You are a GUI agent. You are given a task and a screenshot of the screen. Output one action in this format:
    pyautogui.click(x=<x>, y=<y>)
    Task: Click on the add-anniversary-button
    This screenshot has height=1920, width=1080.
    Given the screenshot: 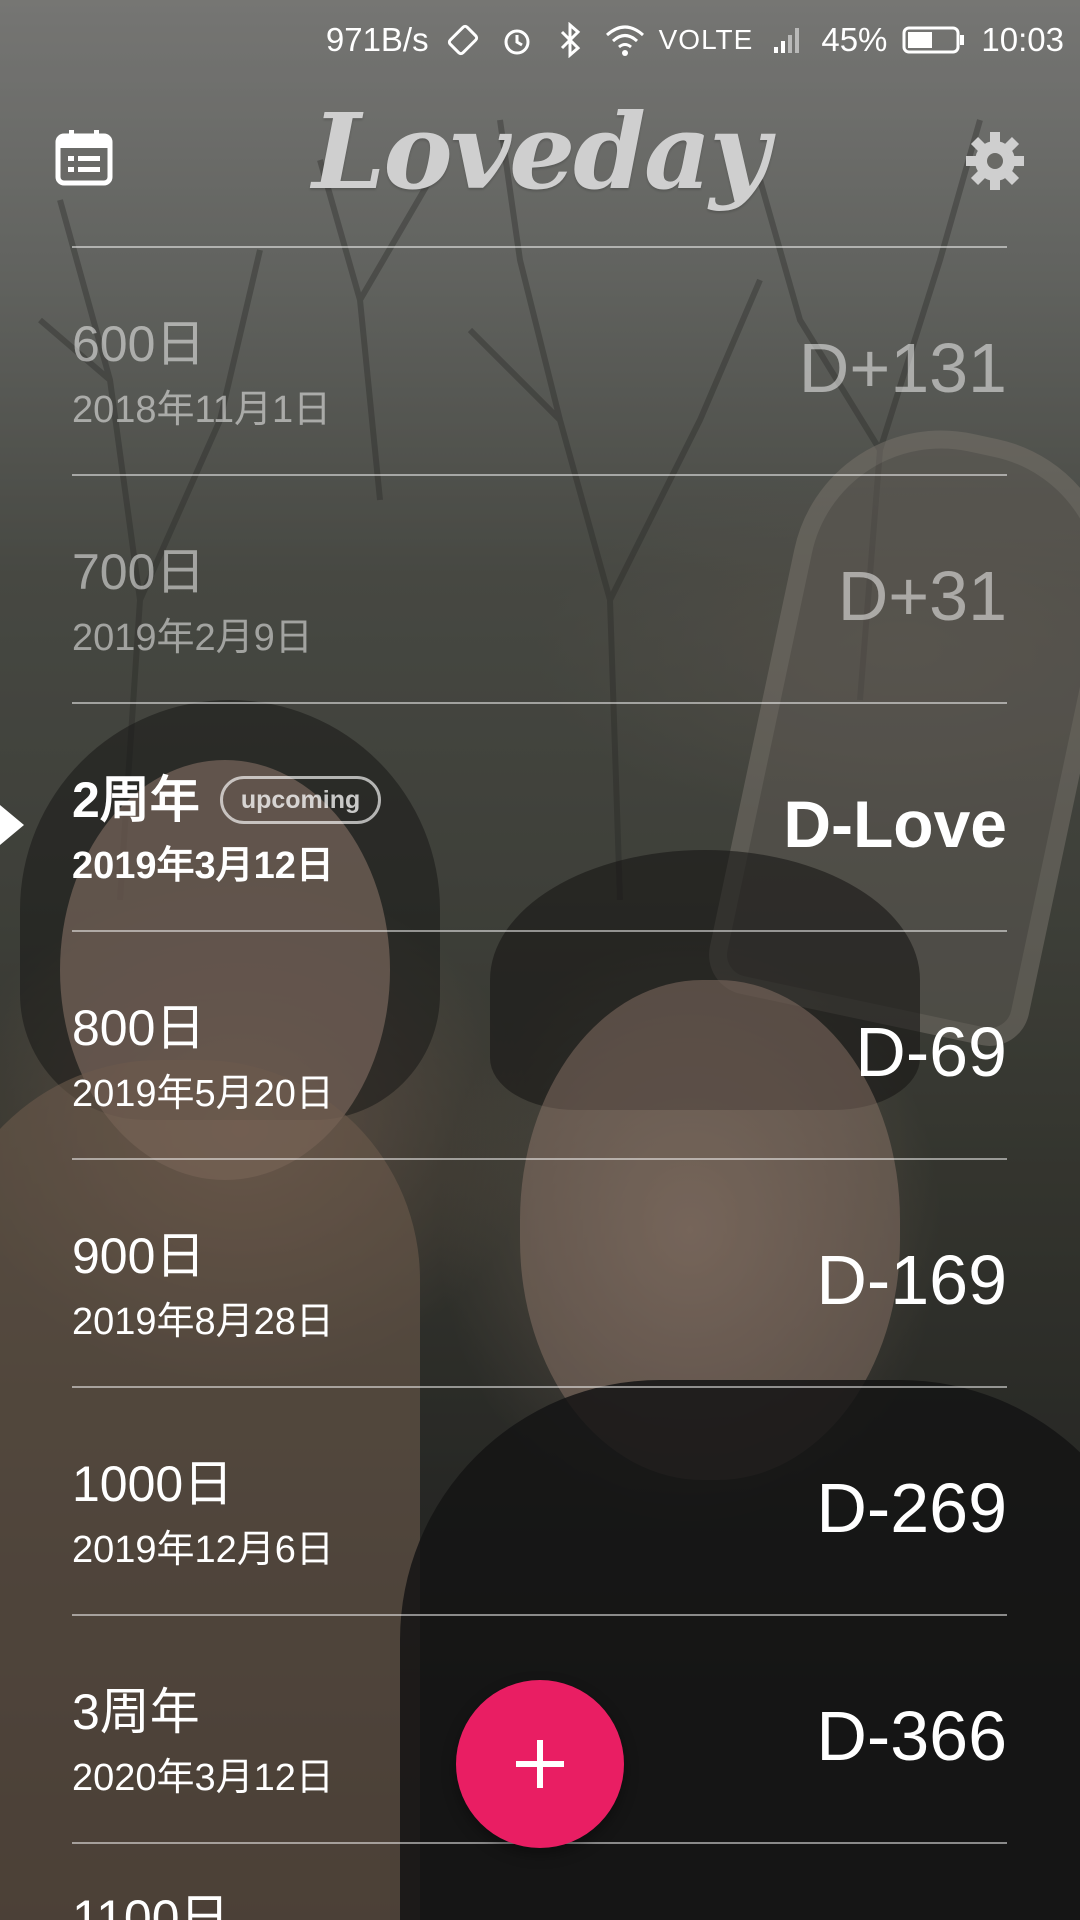 What is the action you would take?
    pyautogui.click(x=540, y=1764)
    